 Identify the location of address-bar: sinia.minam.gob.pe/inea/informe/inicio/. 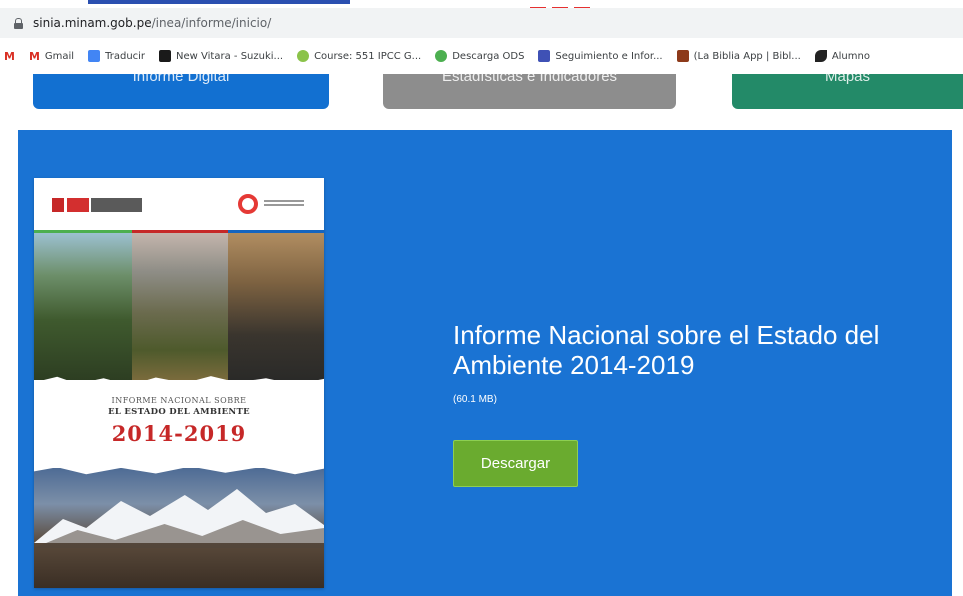
(481, 23).